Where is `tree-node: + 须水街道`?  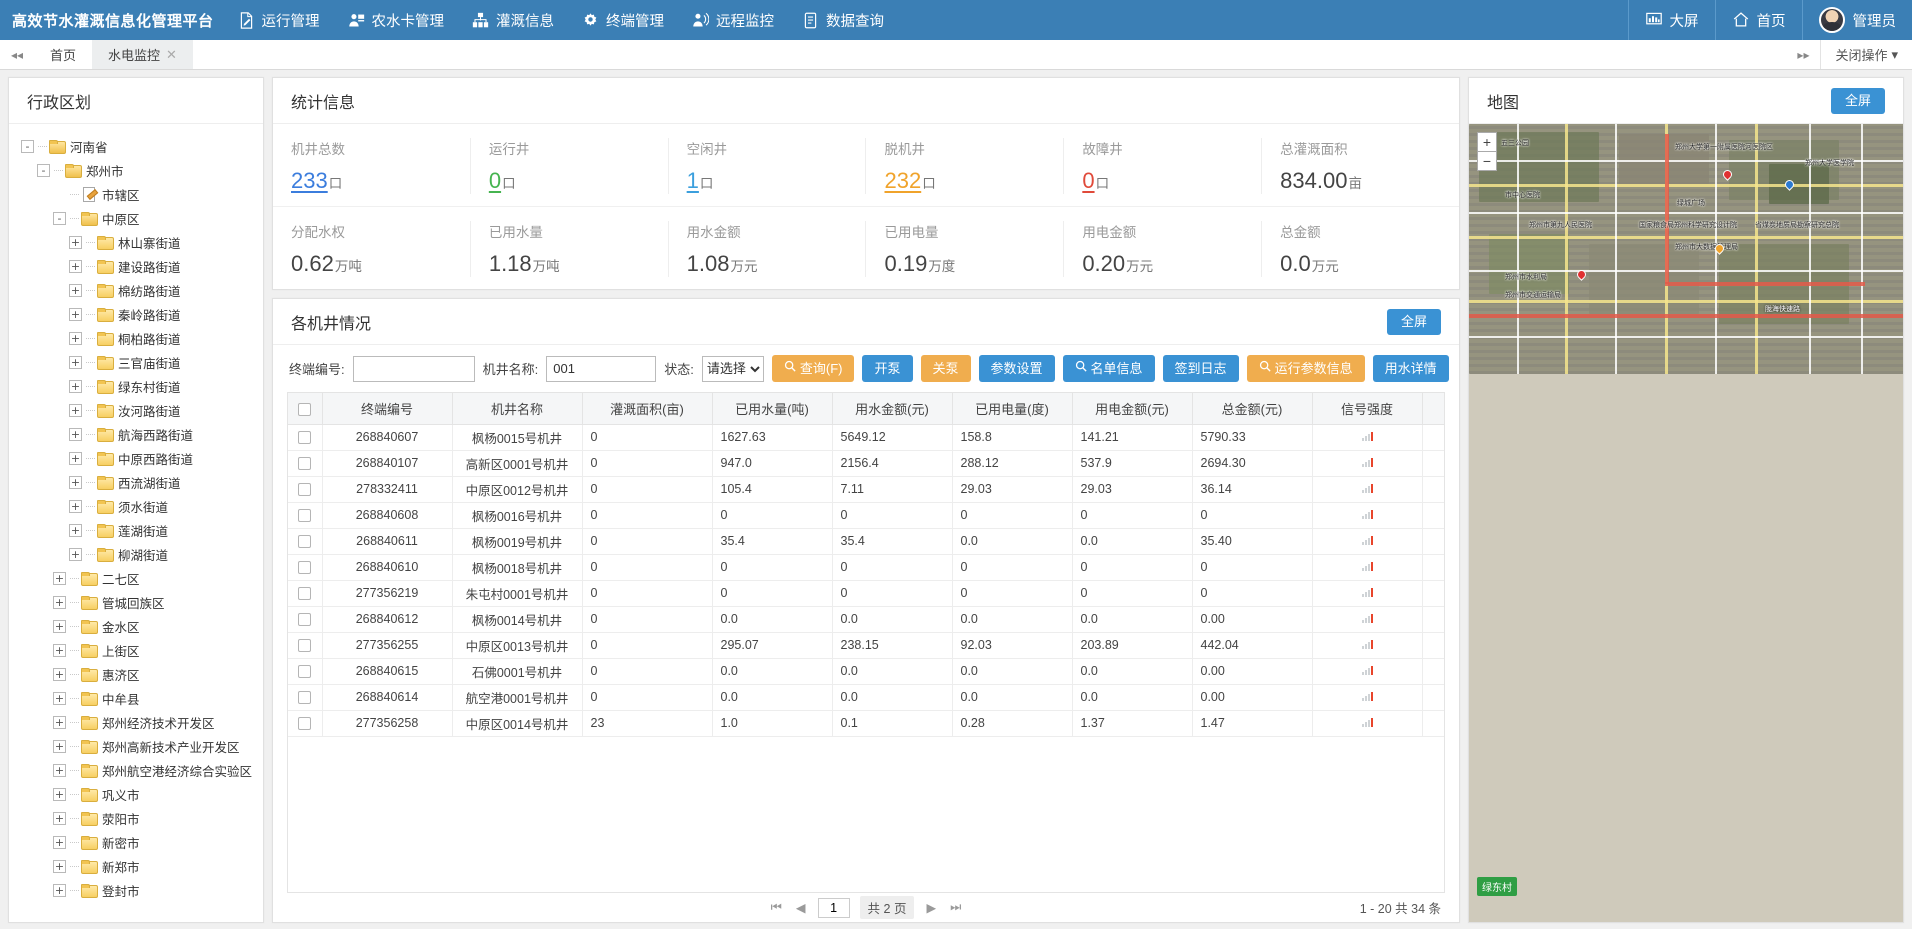
tree-node: + 须水街道 is located at coordinates (142, 506).